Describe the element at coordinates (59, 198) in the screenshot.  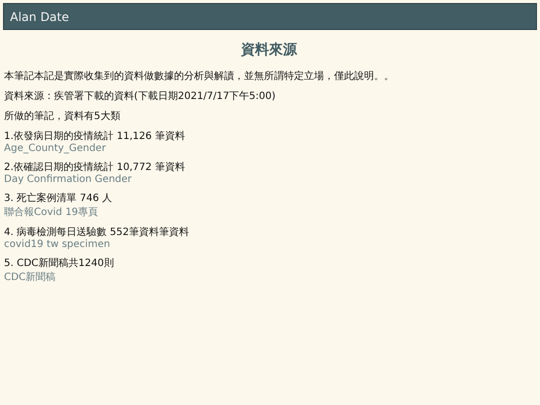
I see `dataset-title: 3. 死亡案例清單 746 人` at that location.